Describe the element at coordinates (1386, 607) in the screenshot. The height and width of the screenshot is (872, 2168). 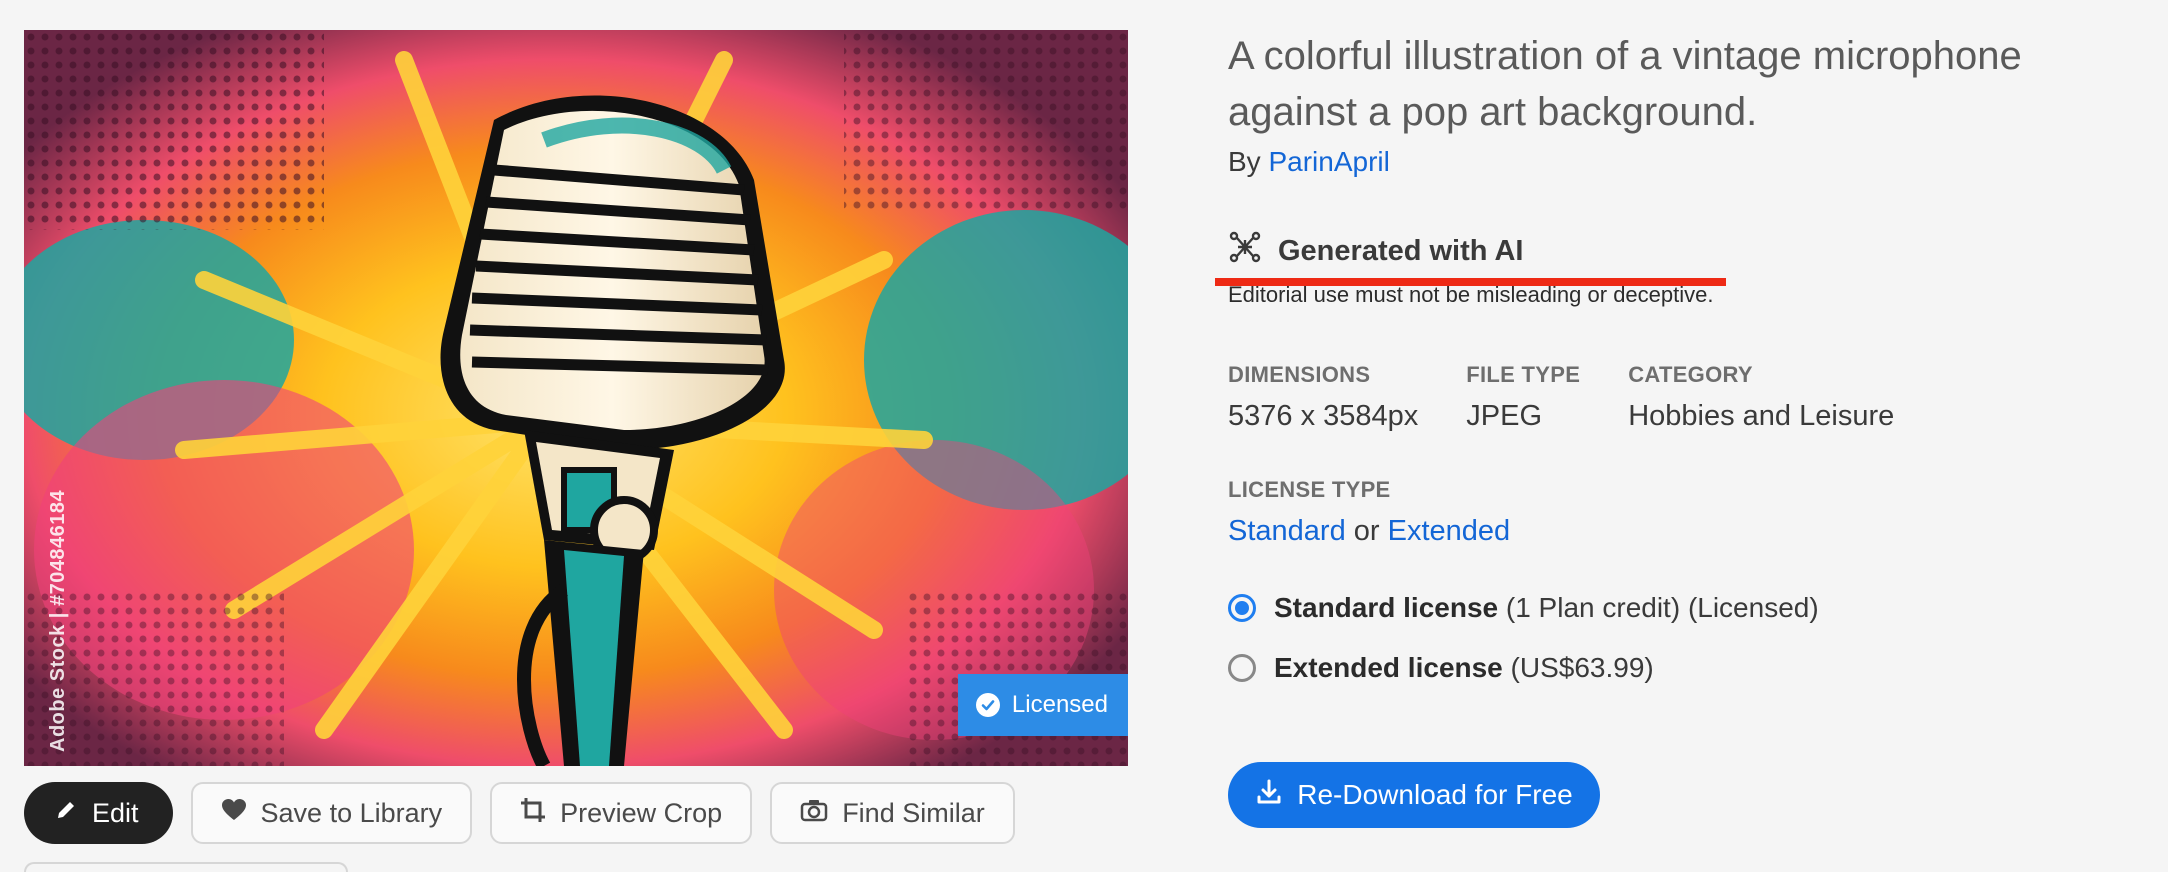
I see `standard-license-name: Standard license` at that location.